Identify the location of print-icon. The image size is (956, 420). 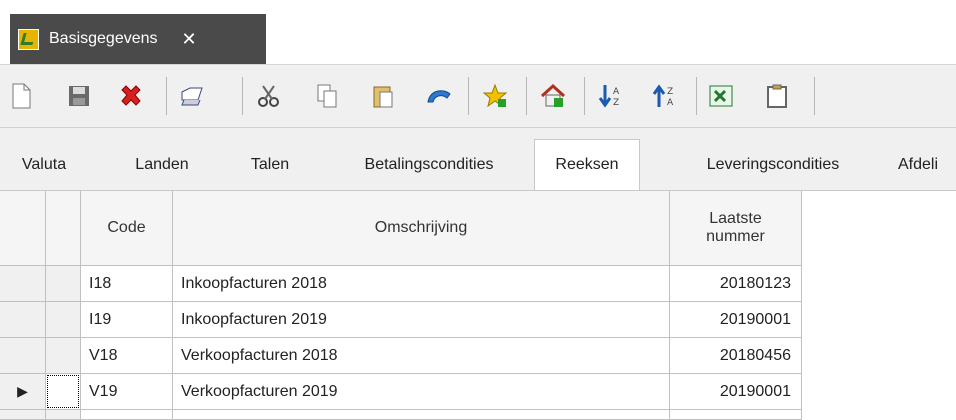
(195, 96).